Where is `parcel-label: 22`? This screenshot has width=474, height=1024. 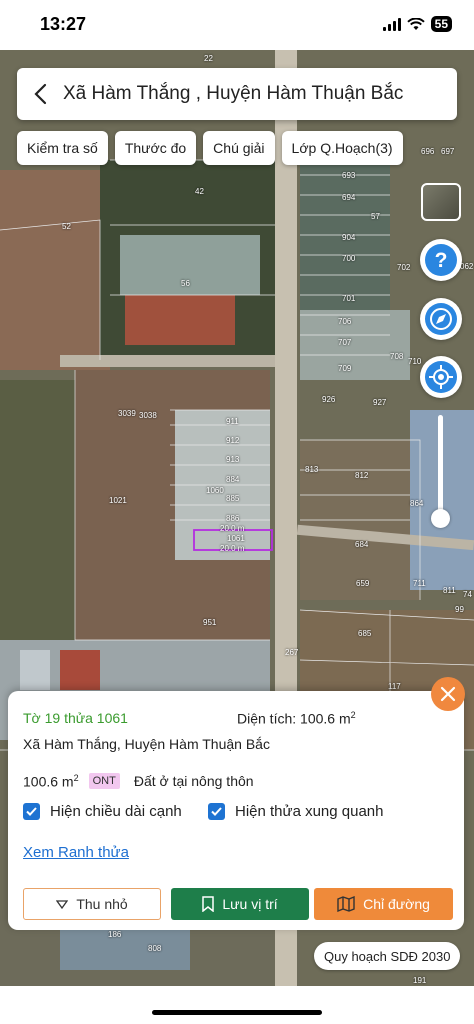 parcel-label: 22 is located at coordinates (208, 58).